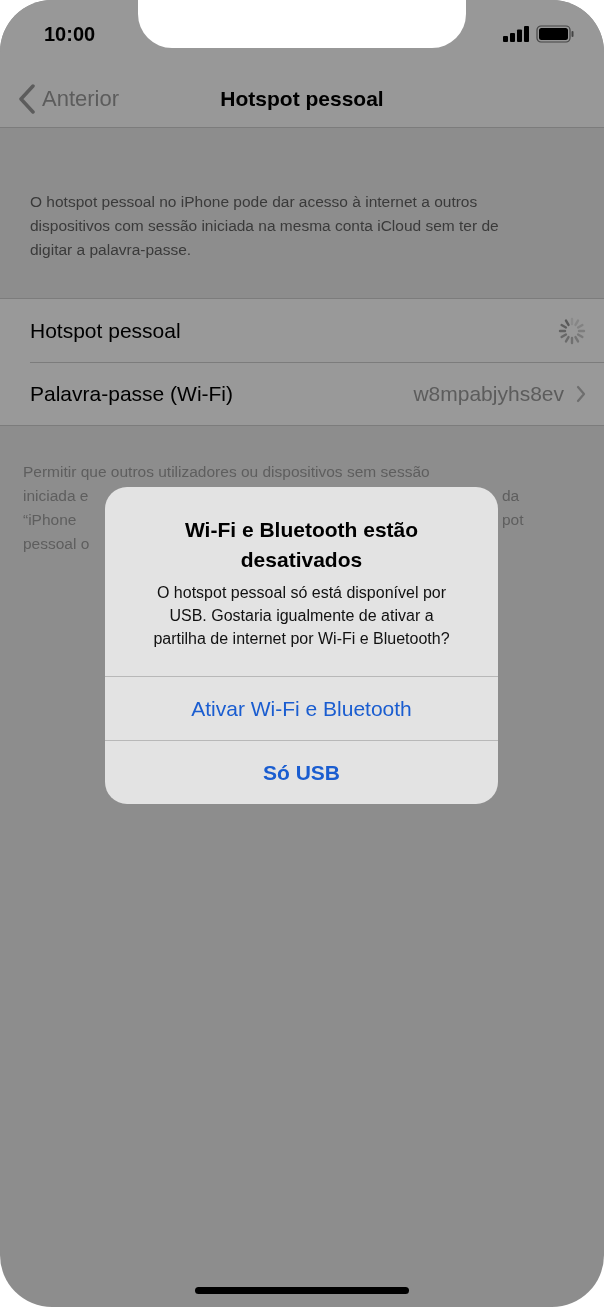 The image size is (604, 1307). Describe the element at coordinates (301, 708) in the screenshot. I see `alert-button: Ativar Wi-Fi e Bluetooth` at that location.